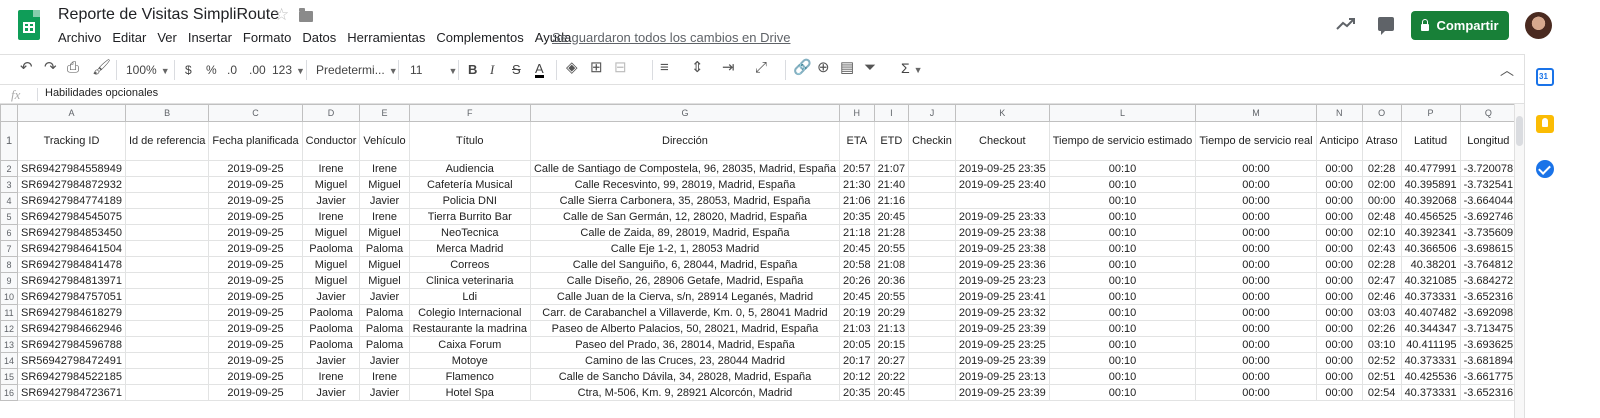 This screenshot has height=418, width=1600. What do you see at coordinates (1002, 280) in the screenshot?
I see `table-cell: 2019-09-25 23:23` at bounding box center [1002, 280].